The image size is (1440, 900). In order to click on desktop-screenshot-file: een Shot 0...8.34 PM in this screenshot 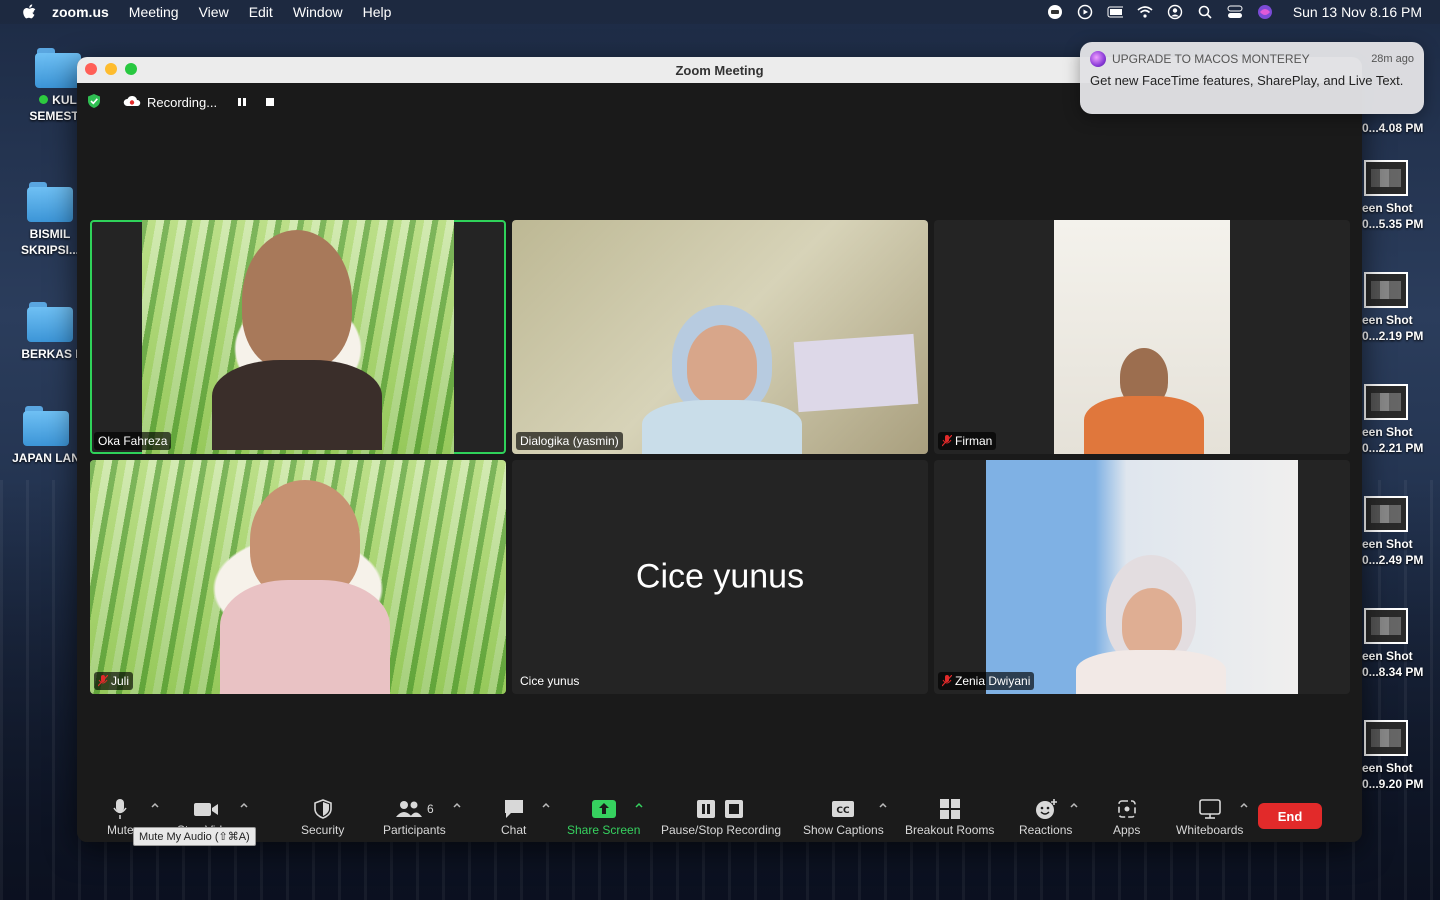, I will do `click(1401, 644)`.